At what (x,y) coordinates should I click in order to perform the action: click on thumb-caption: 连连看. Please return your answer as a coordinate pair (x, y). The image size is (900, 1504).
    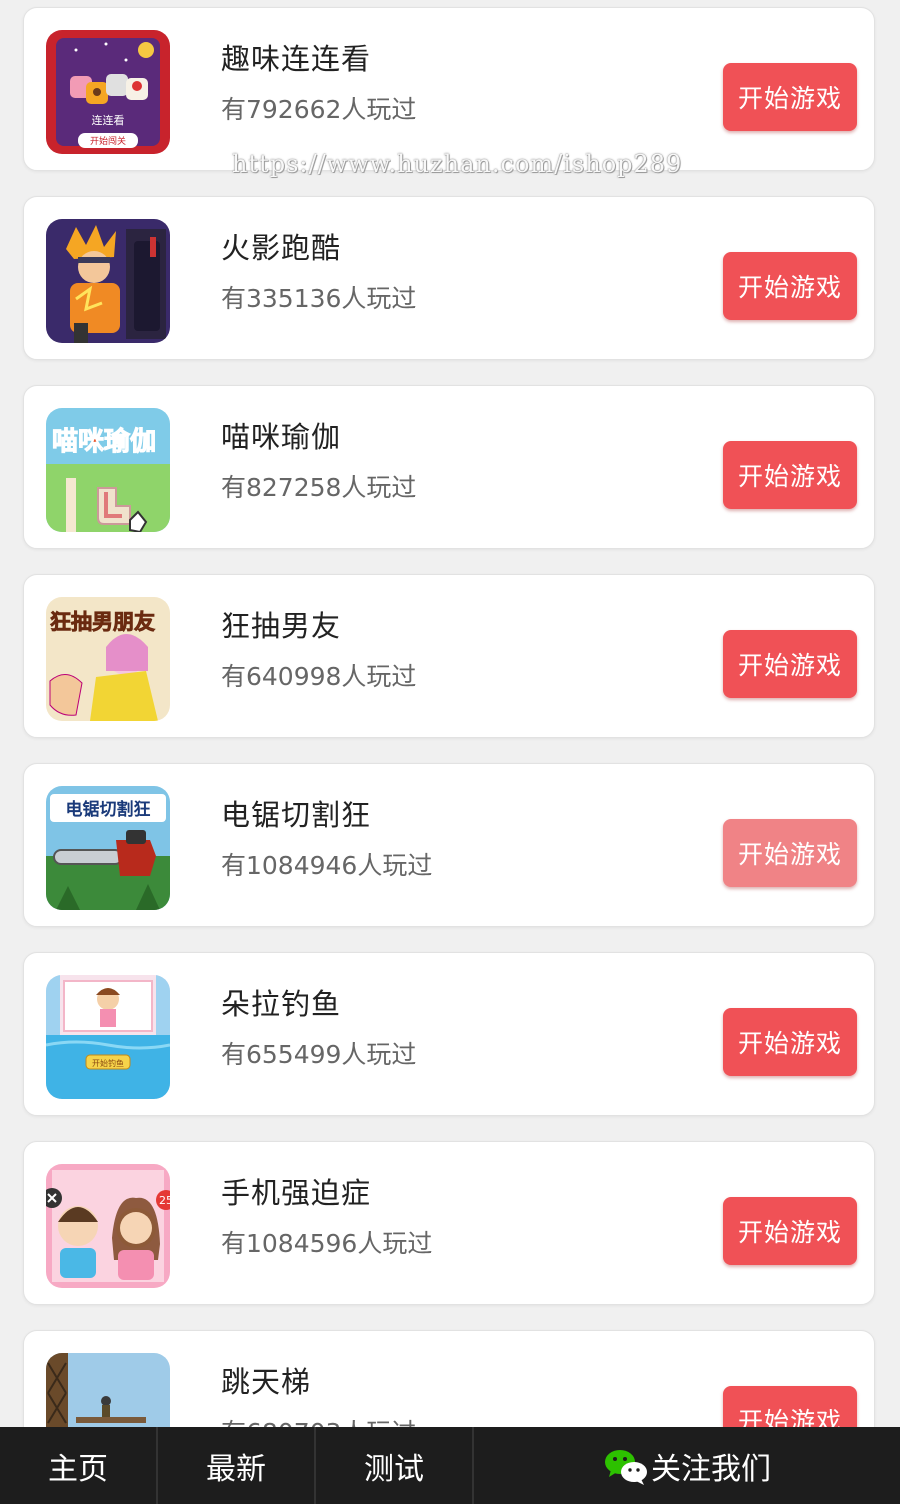
    Looking at the image, I should click on (108, 120).